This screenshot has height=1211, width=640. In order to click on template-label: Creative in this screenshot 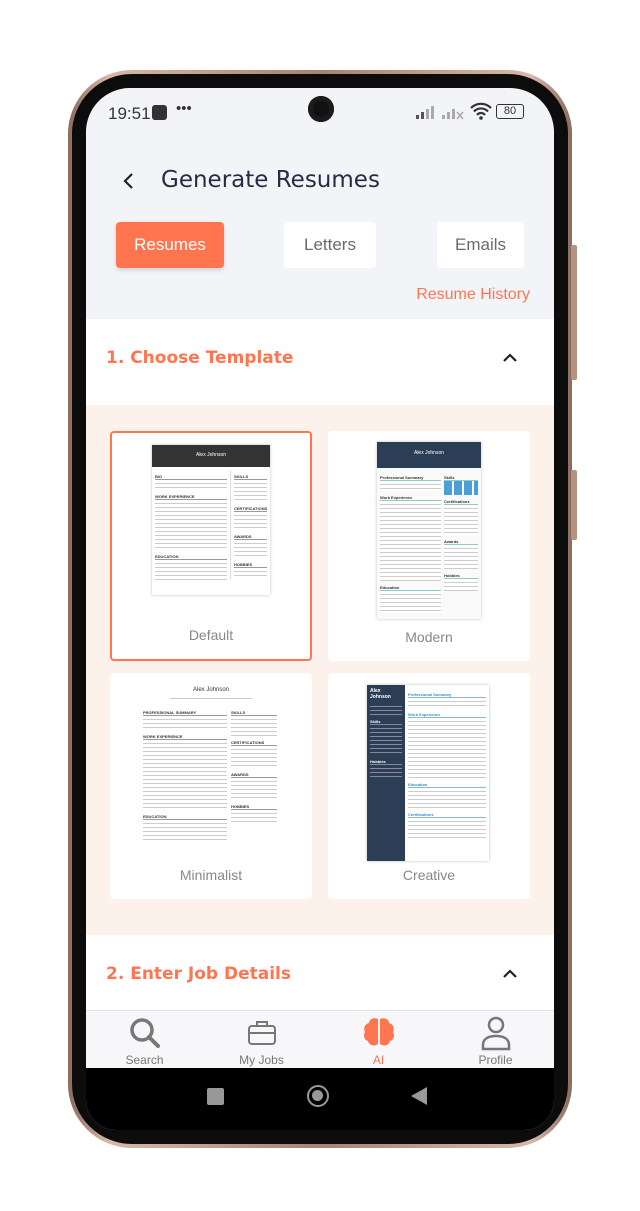, I will do `click(429, 875)`.